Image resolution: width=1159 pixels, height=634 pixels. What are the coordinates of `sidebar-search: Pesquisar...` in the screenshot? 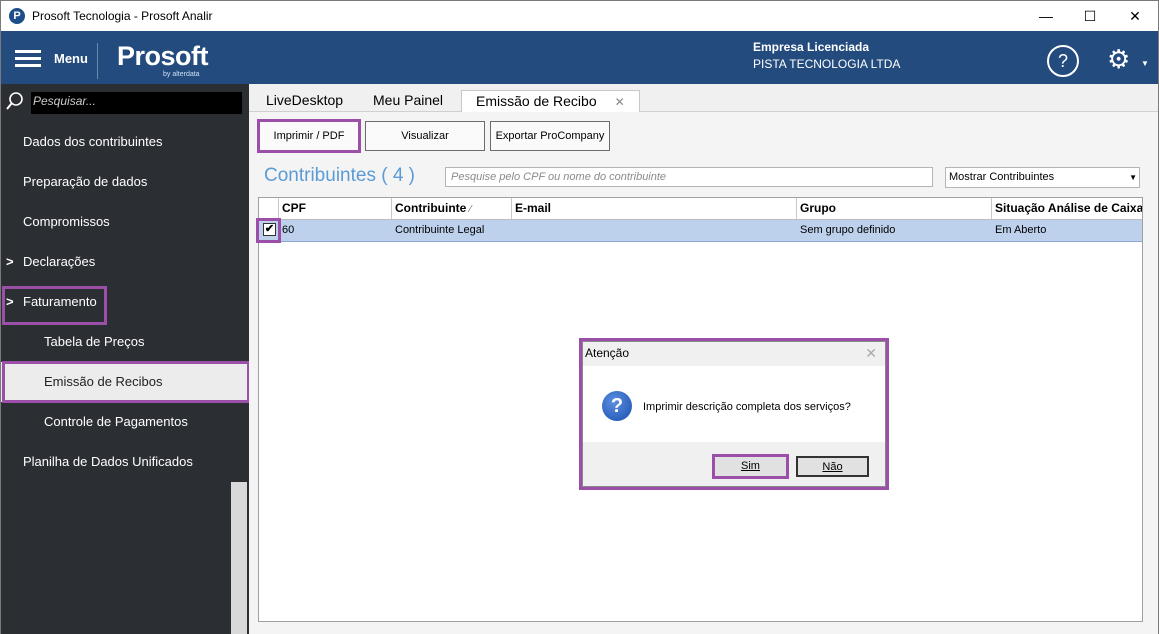 It's located at (125, 102).